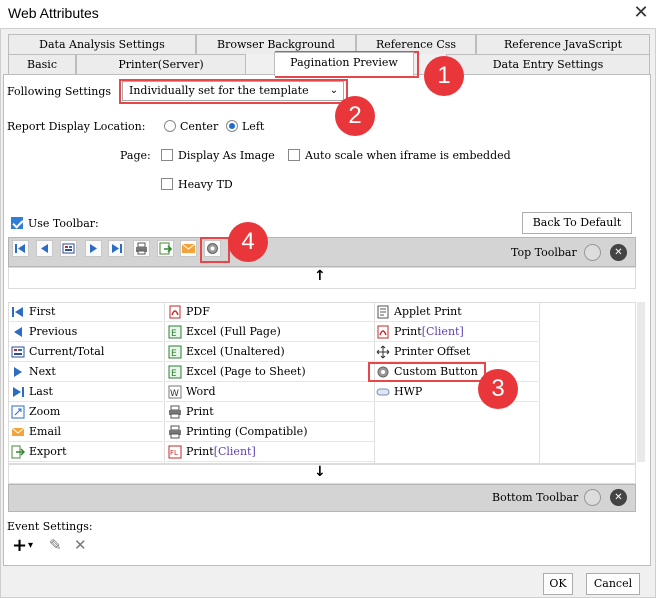 The width and height of the screenshot is (656, 598). Describe the element at coordinates (641, 382) in the screenshot. I see `grid-scrollbar` at that location.